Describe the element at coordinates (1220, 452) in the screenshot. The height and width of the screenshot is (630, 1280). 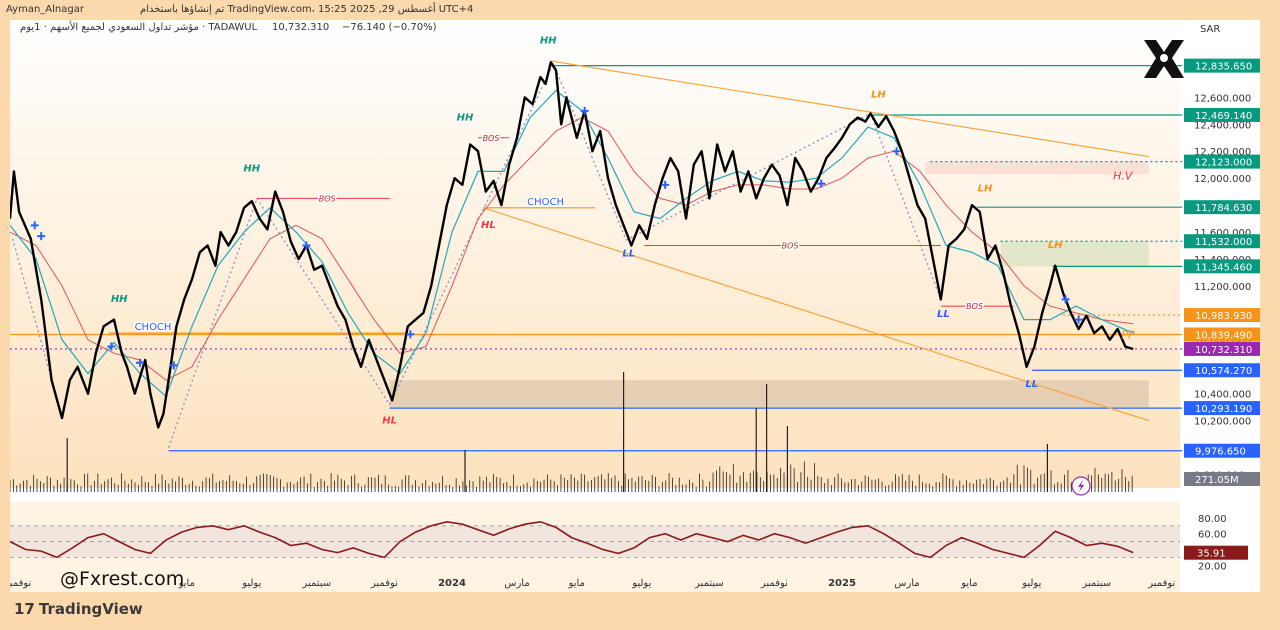
I see `level-tag-label: 9,976.650` at that location.